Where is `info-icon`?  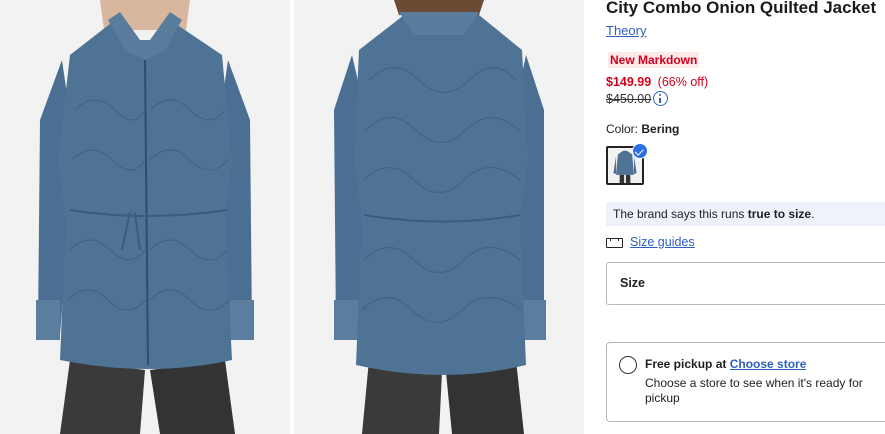
info-icon is located at coordinates (661, 98).